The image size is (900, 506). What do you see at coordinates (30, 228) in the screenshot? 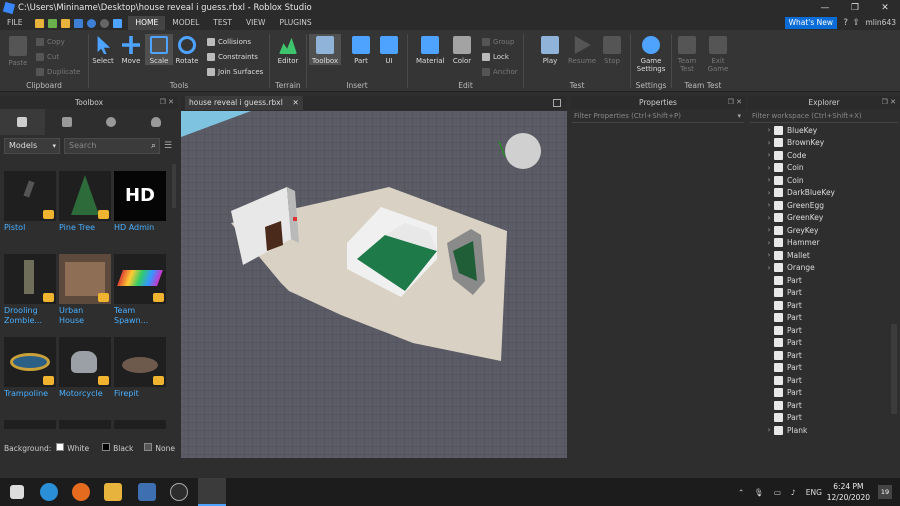
I see `item-name: Pistol` at bounding box center [30, 228].